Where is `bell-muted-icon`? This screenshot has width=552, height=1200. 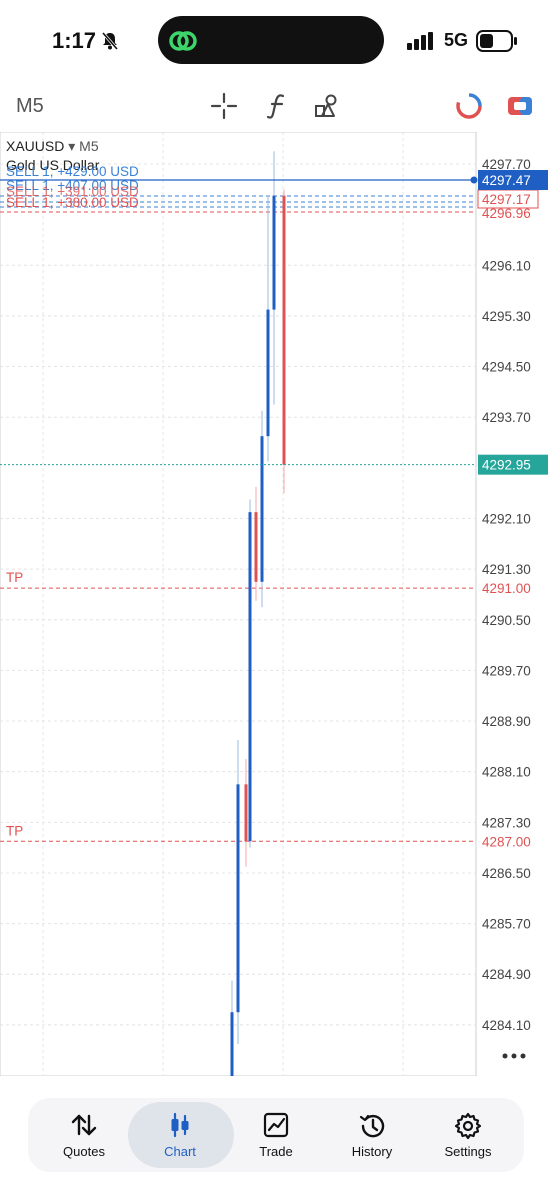
bell-muted-icon is located at coordinates (110, 43).